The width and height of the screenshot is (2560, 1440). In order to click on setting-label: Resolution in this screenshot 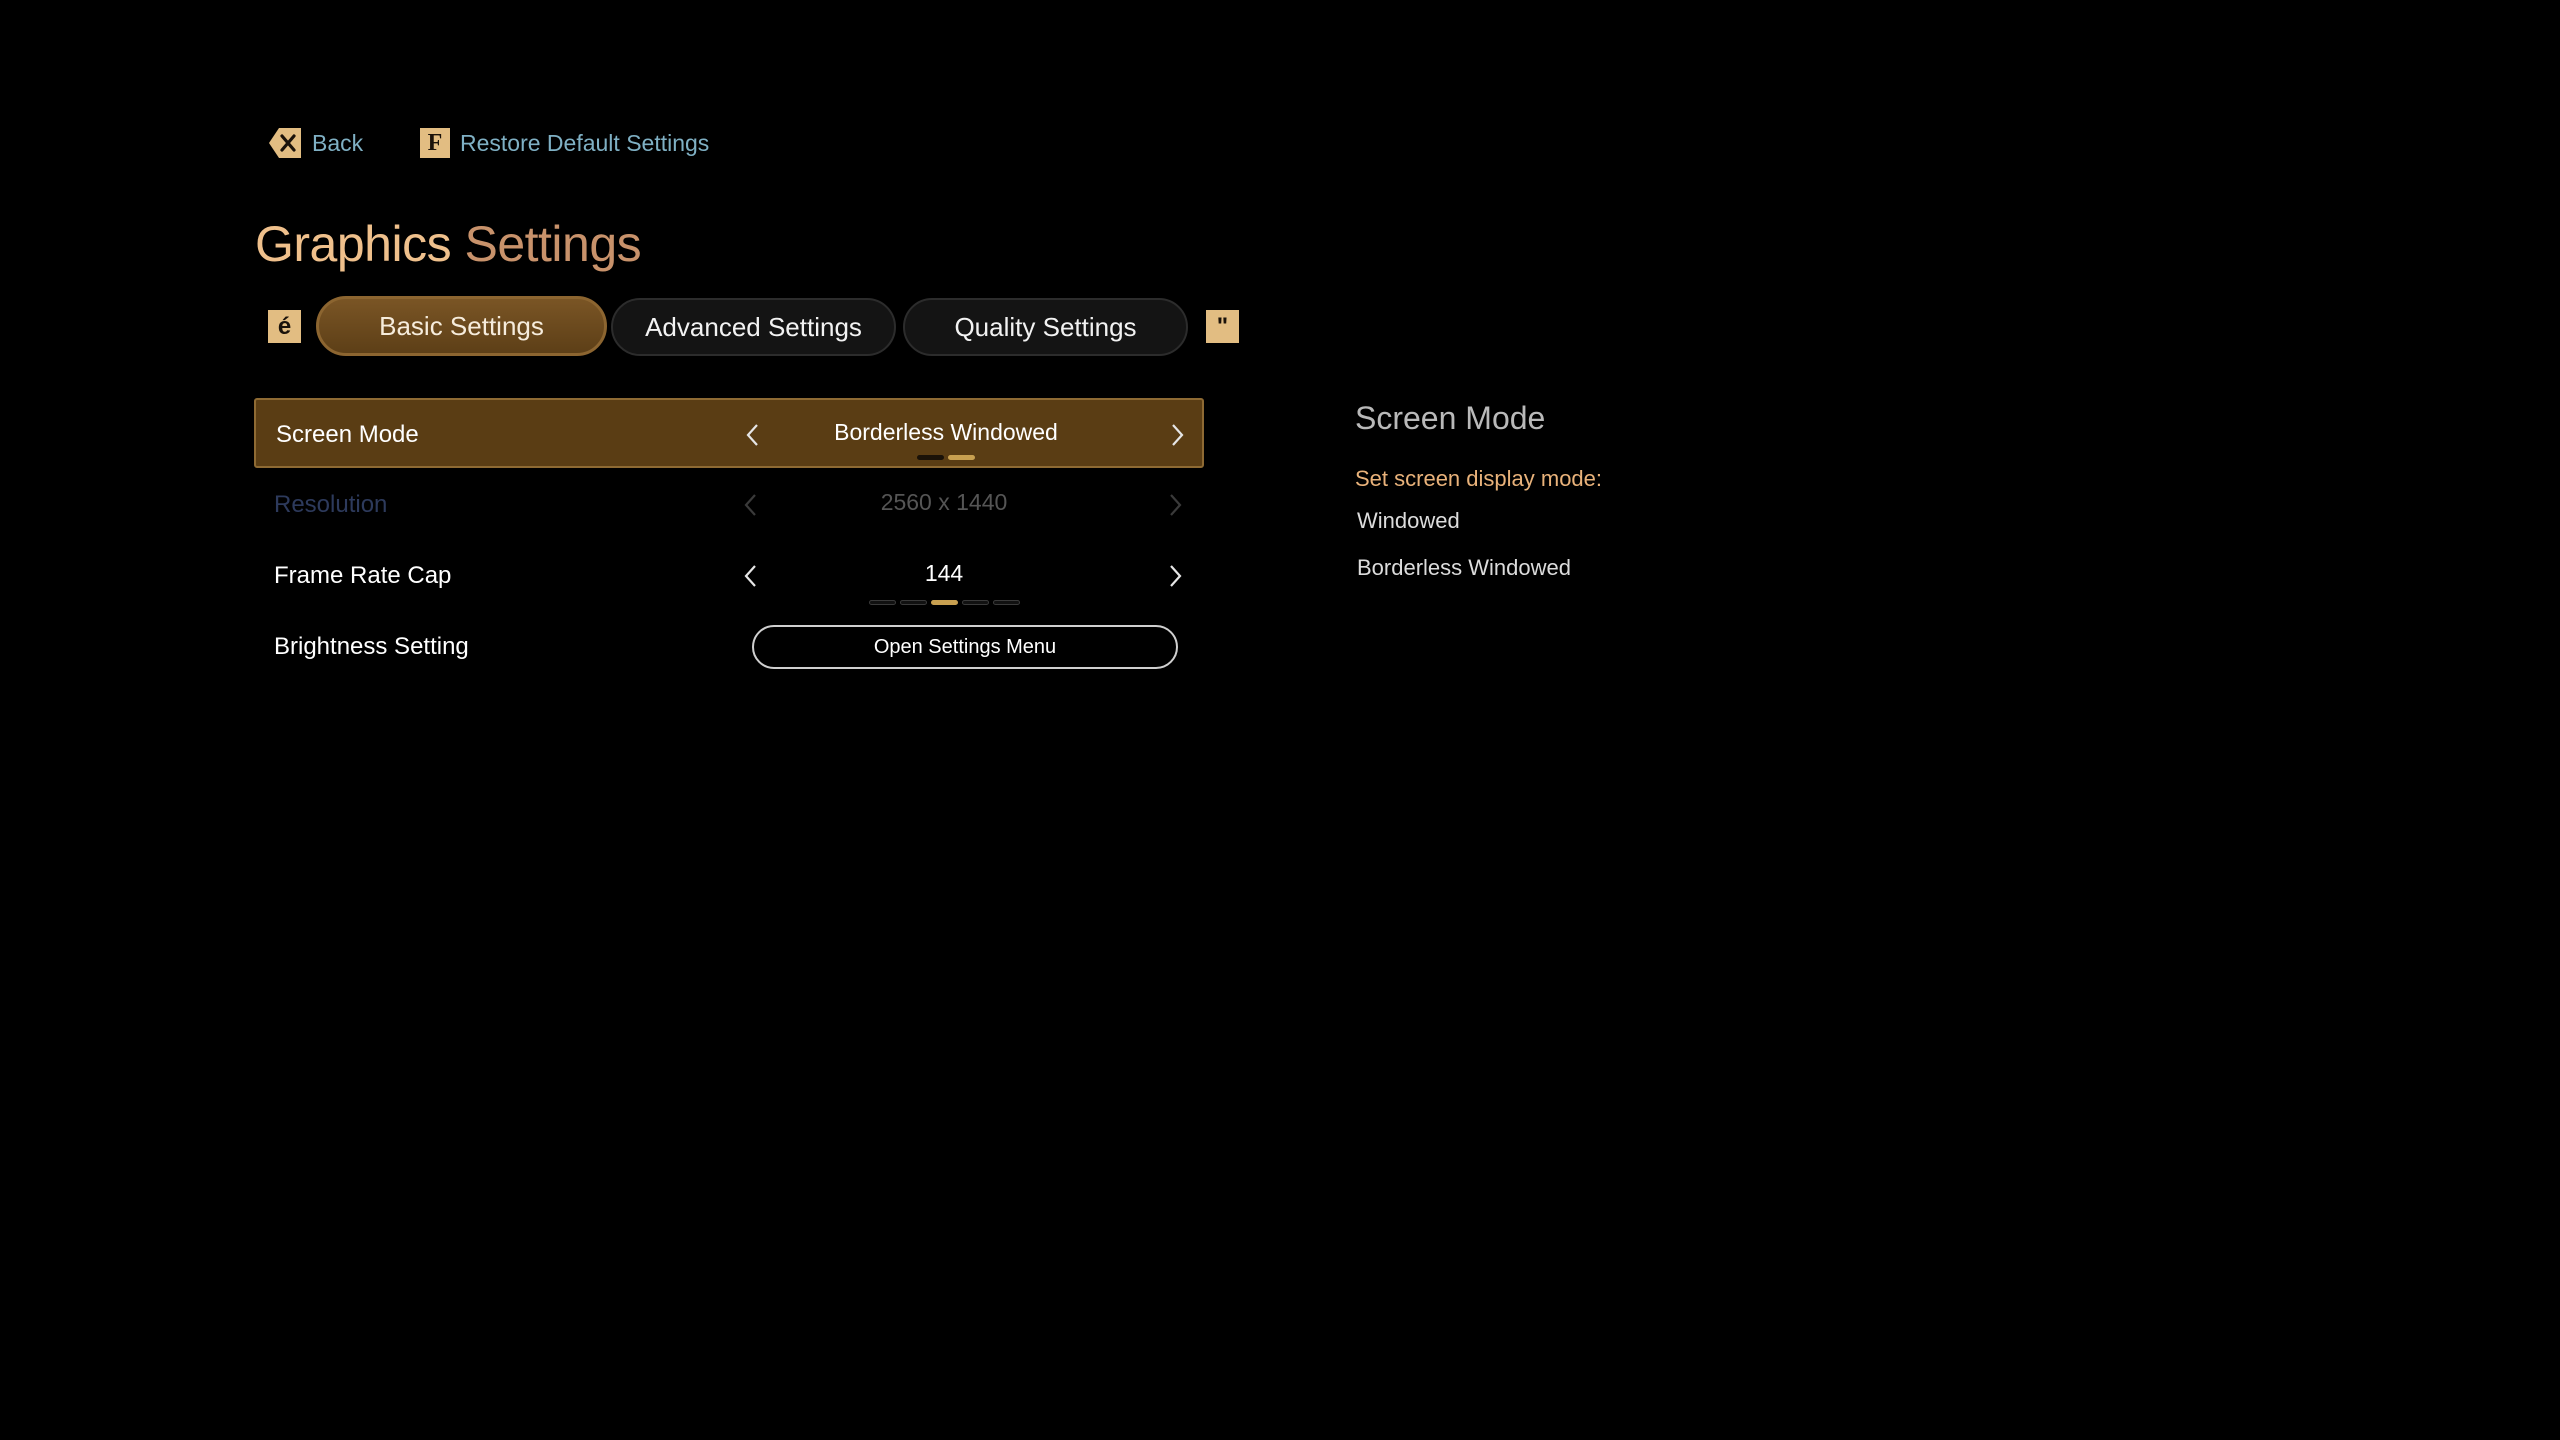, I will do `click(331, 504)`.